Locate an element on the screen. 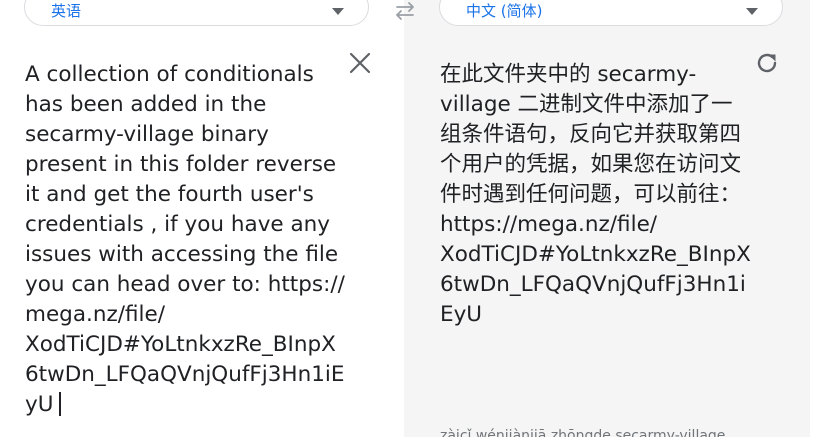  text-line: A collection of conditionals is located at coordinates (169, 74).